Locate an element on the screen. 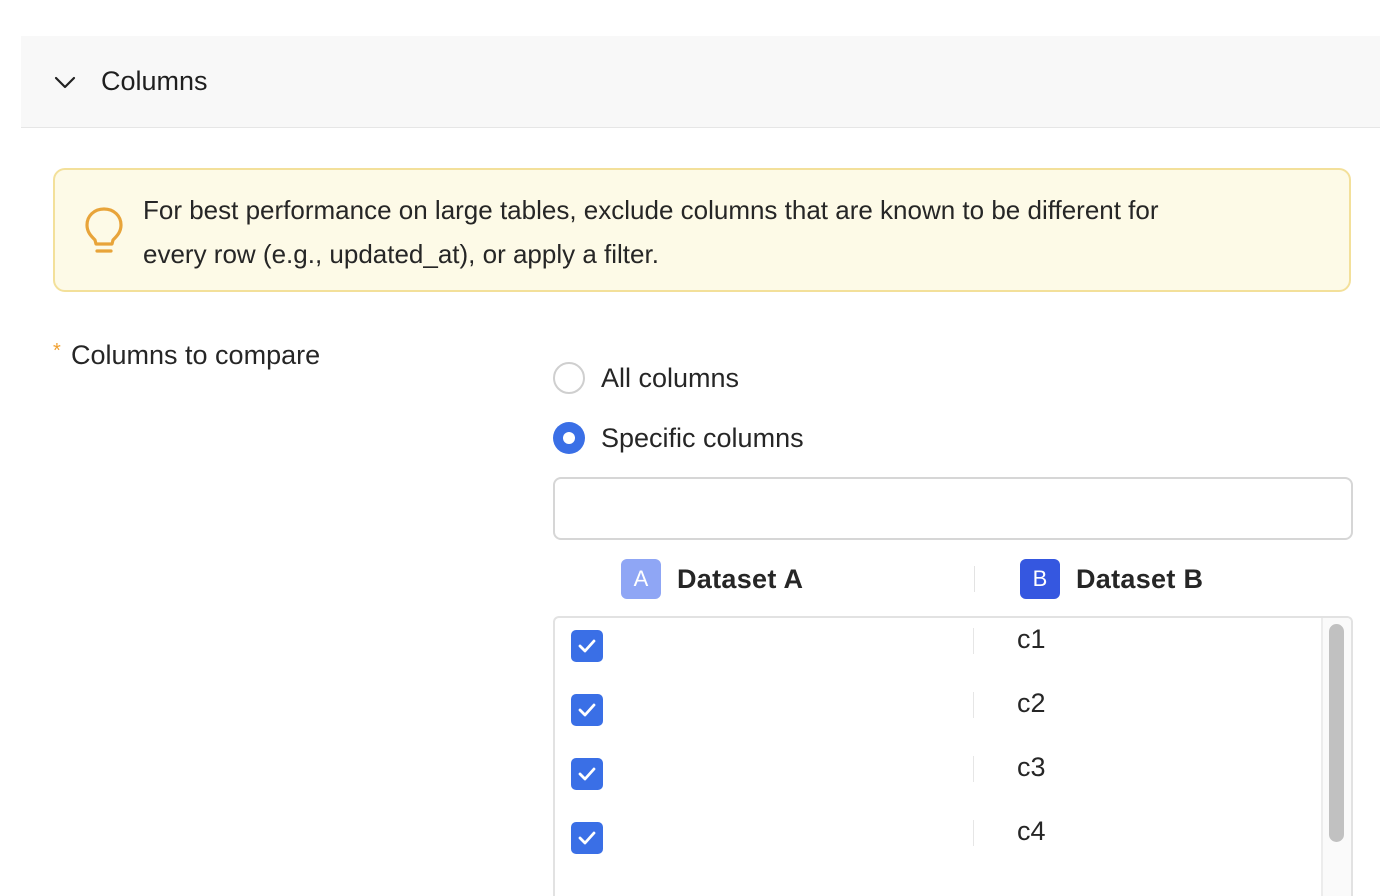 The image size is (1384, 896). column-search-box is located at coordinates (953, 508).